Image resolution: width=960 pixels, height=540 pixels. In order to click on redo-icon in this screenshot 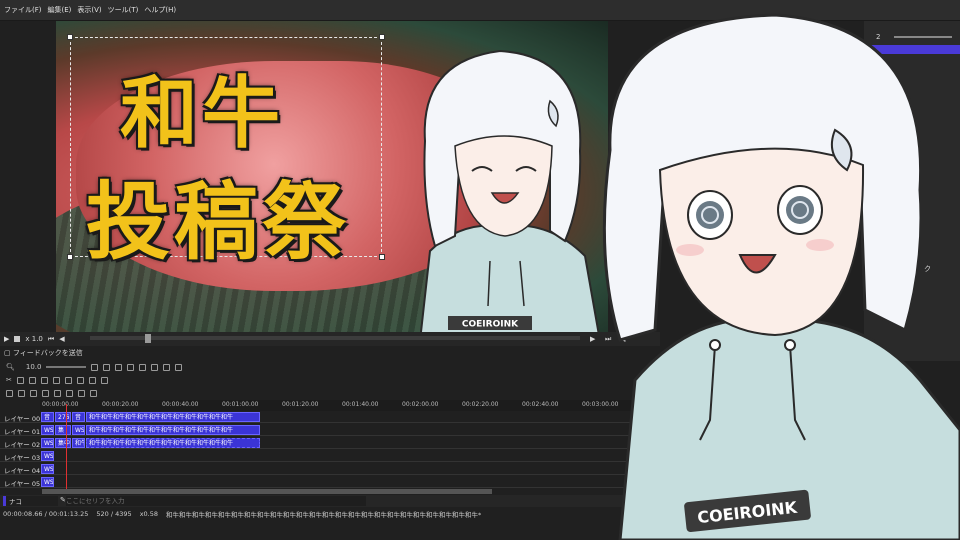, I will do `click(69, 393)`.